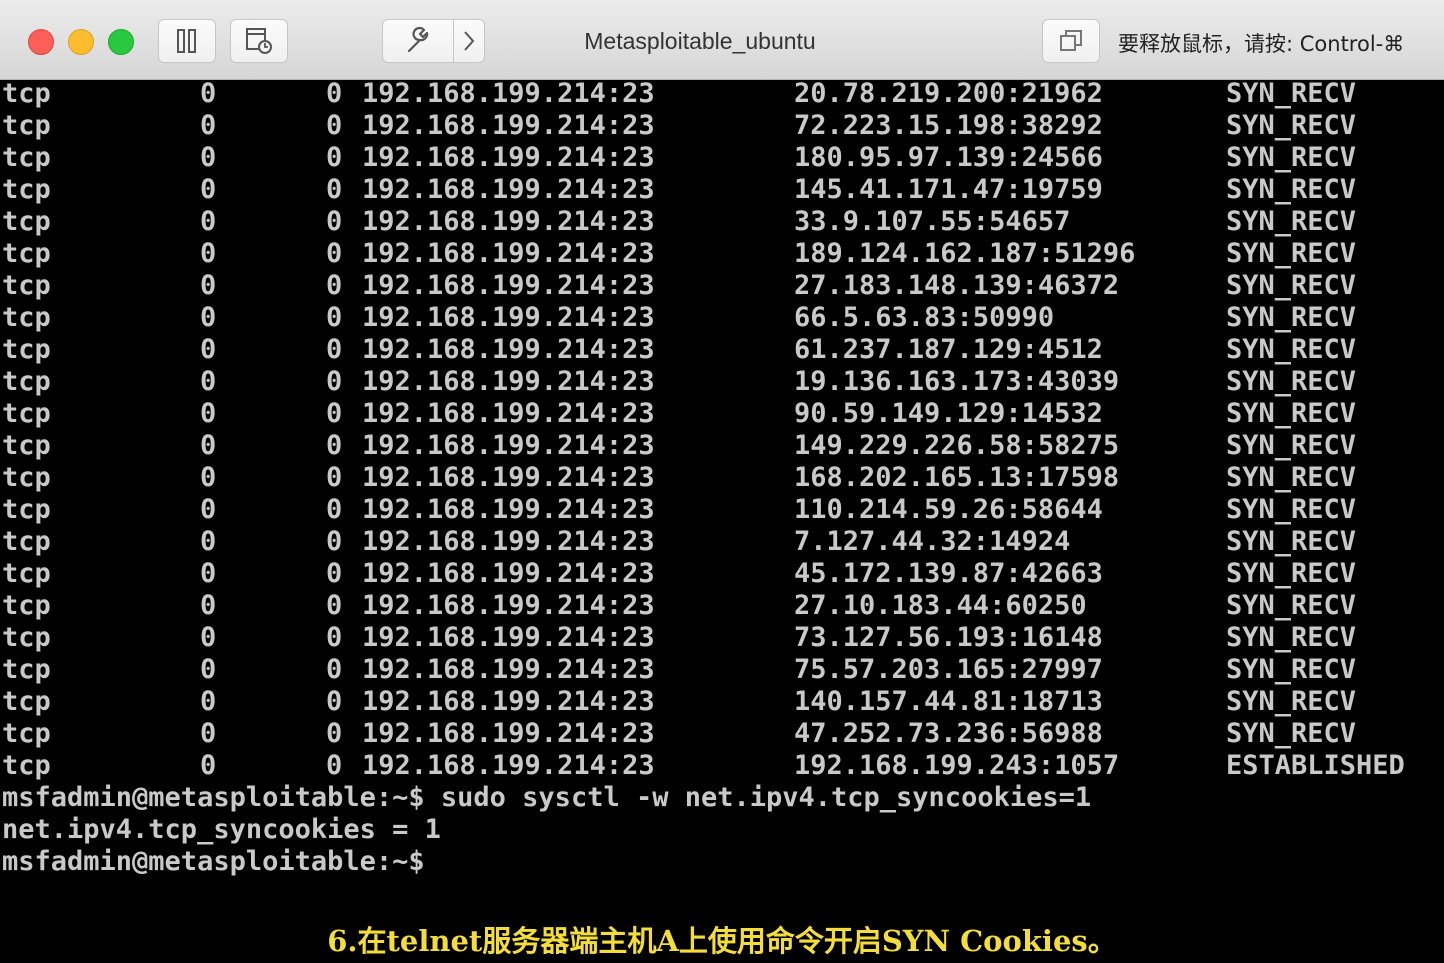 This screenshot has height=963, width=1444. What do you see at coordinates (957, 381) in the screenshot?
I see `foreign-address-cell: 19.136.163.173:43039` at bounding box center [957, 381].